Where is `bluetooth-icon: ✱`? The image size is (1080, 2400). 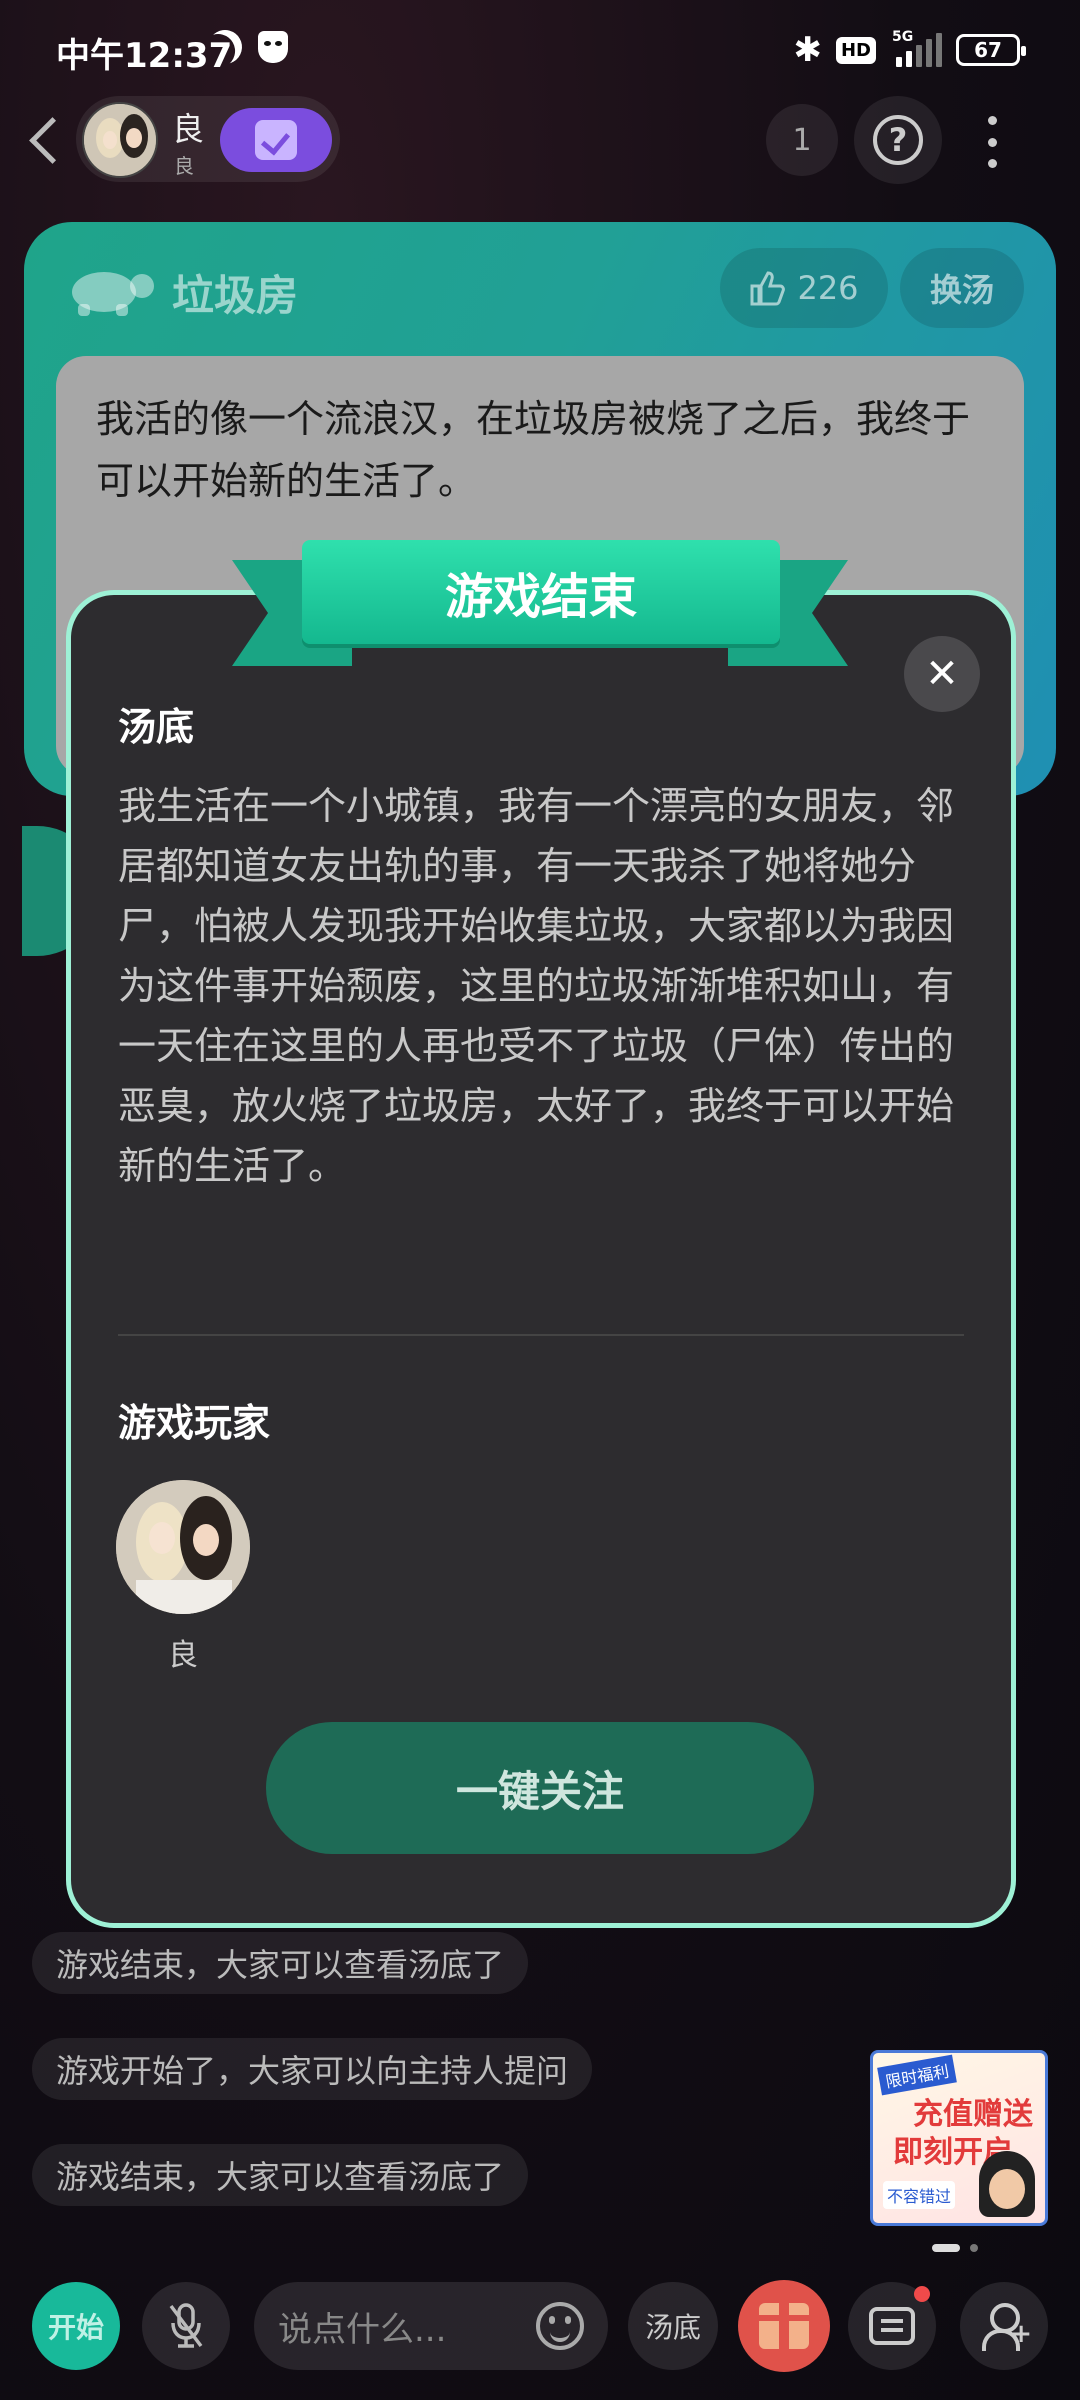
bluetooth-icon: ✱ is located at coordinates (807, 50).